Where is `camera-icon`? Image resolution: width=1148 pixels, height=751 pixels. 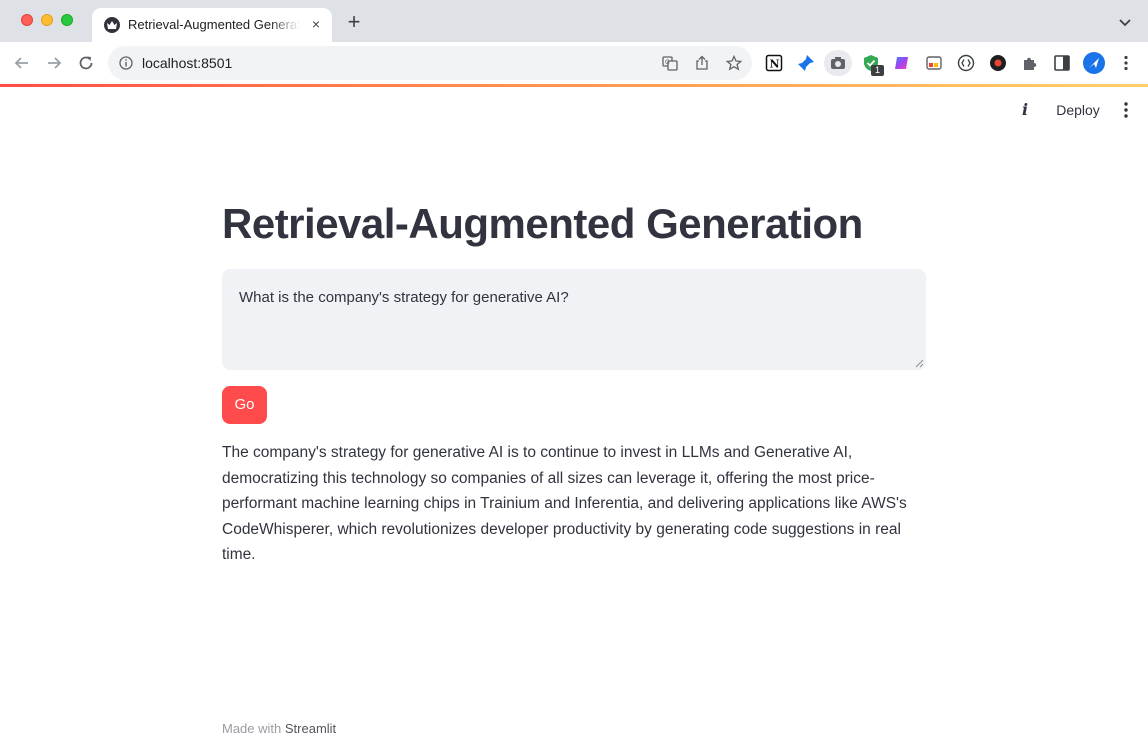 camera-icon is located at coordinates (838, 63).